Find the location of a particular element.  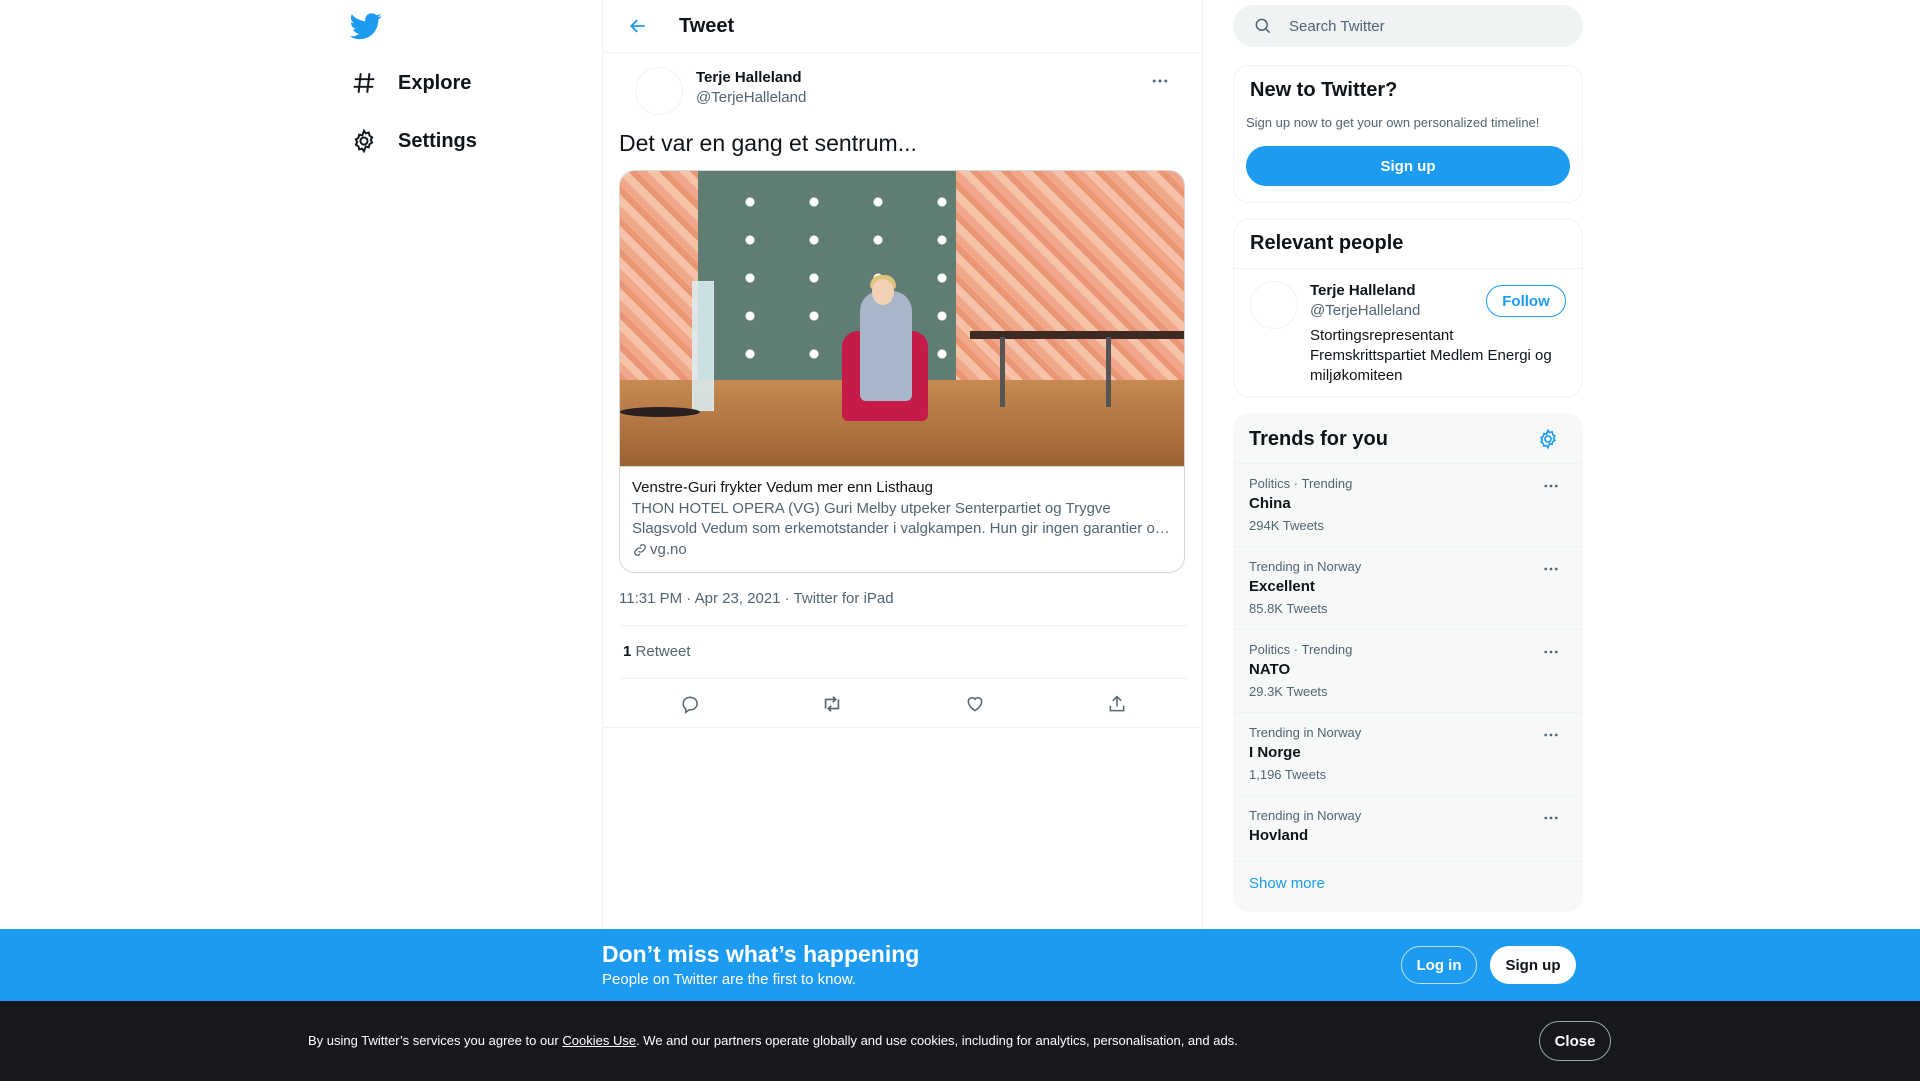

search-box is located at coordinates (1408, 26).